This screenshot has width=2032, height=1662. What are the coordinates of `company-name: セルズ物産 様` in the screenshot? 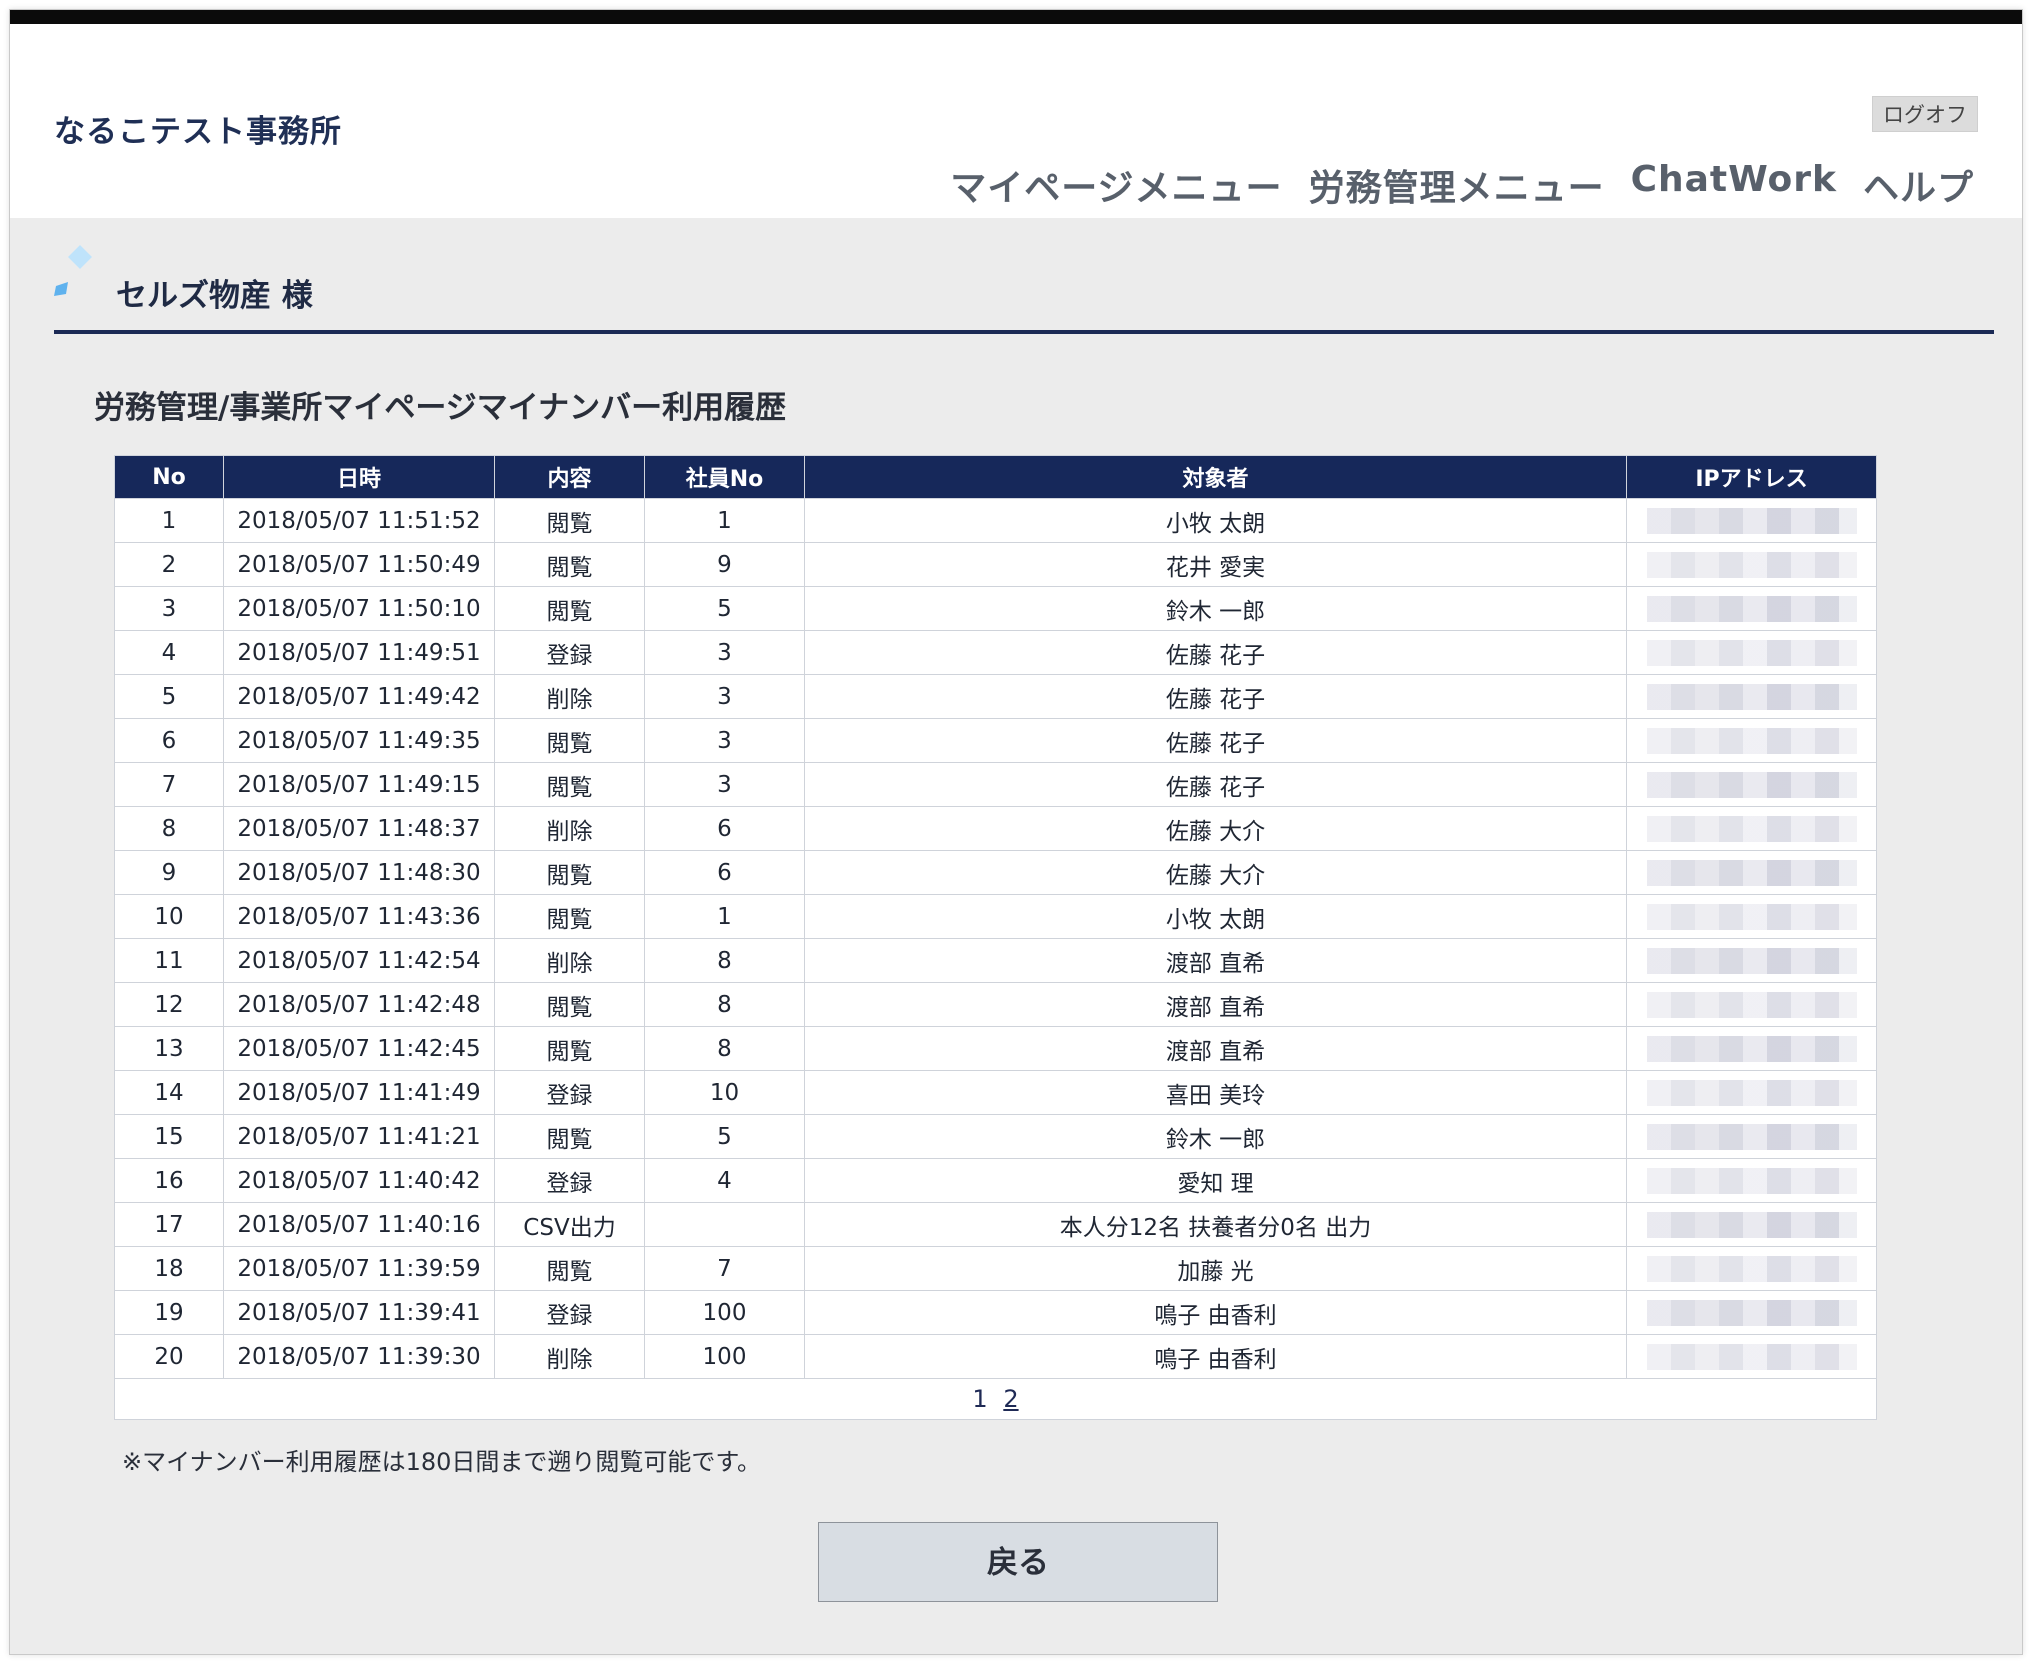 It's located at (214, 296).